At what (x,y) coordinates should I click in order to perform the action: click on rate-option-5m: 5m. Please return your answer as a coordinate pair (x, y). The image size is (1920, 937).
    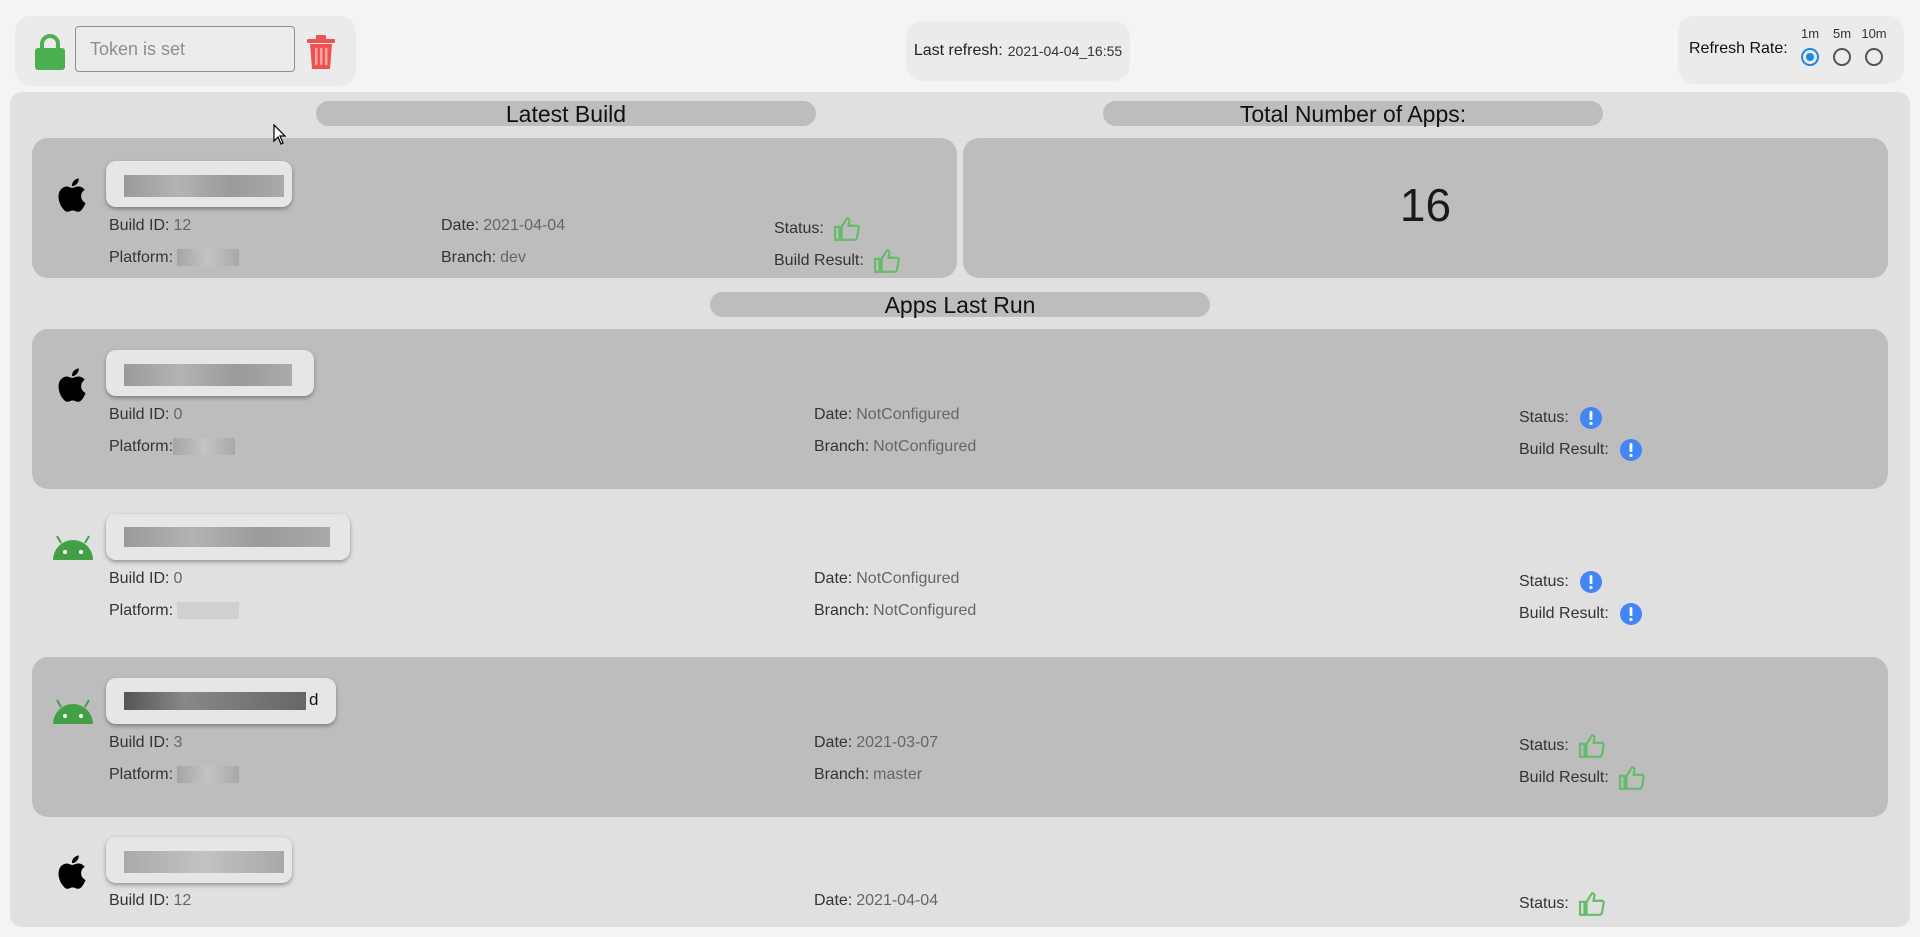
    Looking at the image, I should click on (1842, 48).